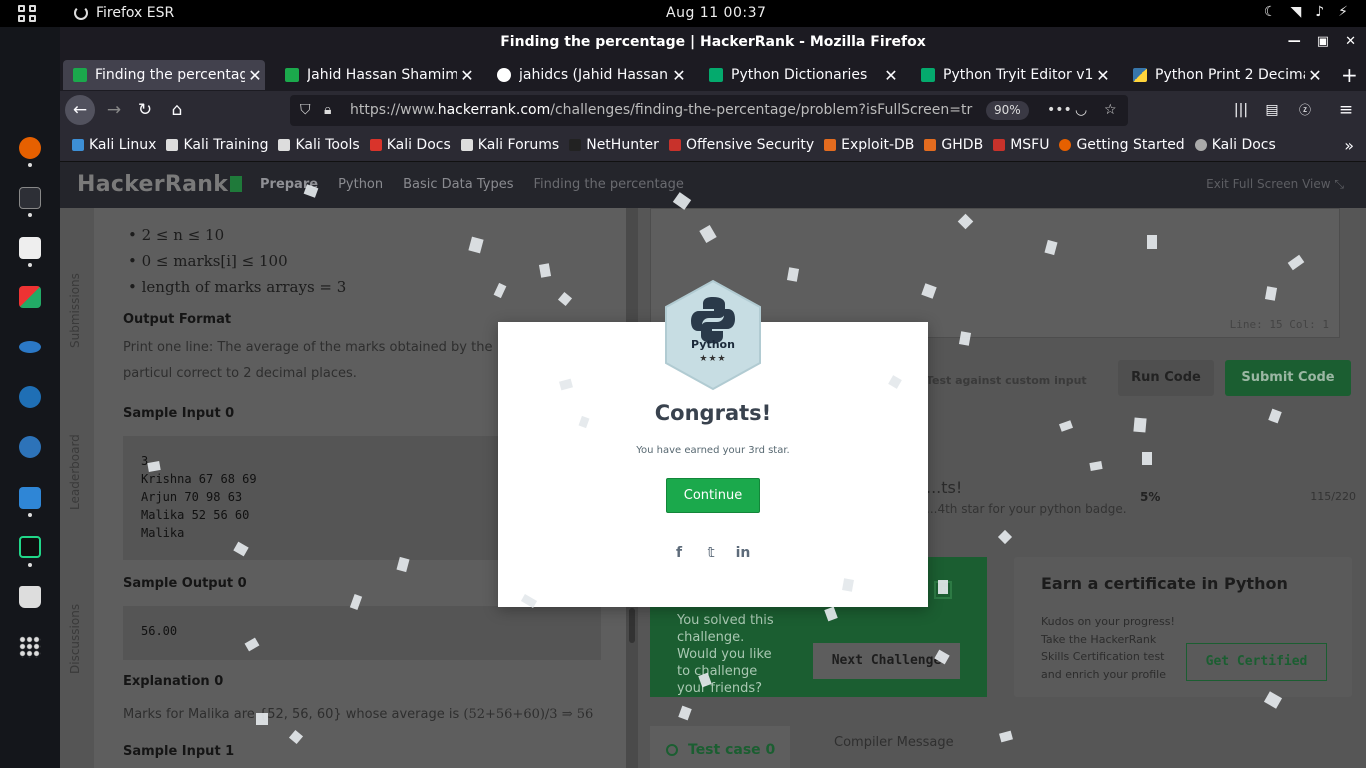 The width and height of the screenshot is (1366, 768). I want to click on account-icon: ⓩ, so click(1305, 110).